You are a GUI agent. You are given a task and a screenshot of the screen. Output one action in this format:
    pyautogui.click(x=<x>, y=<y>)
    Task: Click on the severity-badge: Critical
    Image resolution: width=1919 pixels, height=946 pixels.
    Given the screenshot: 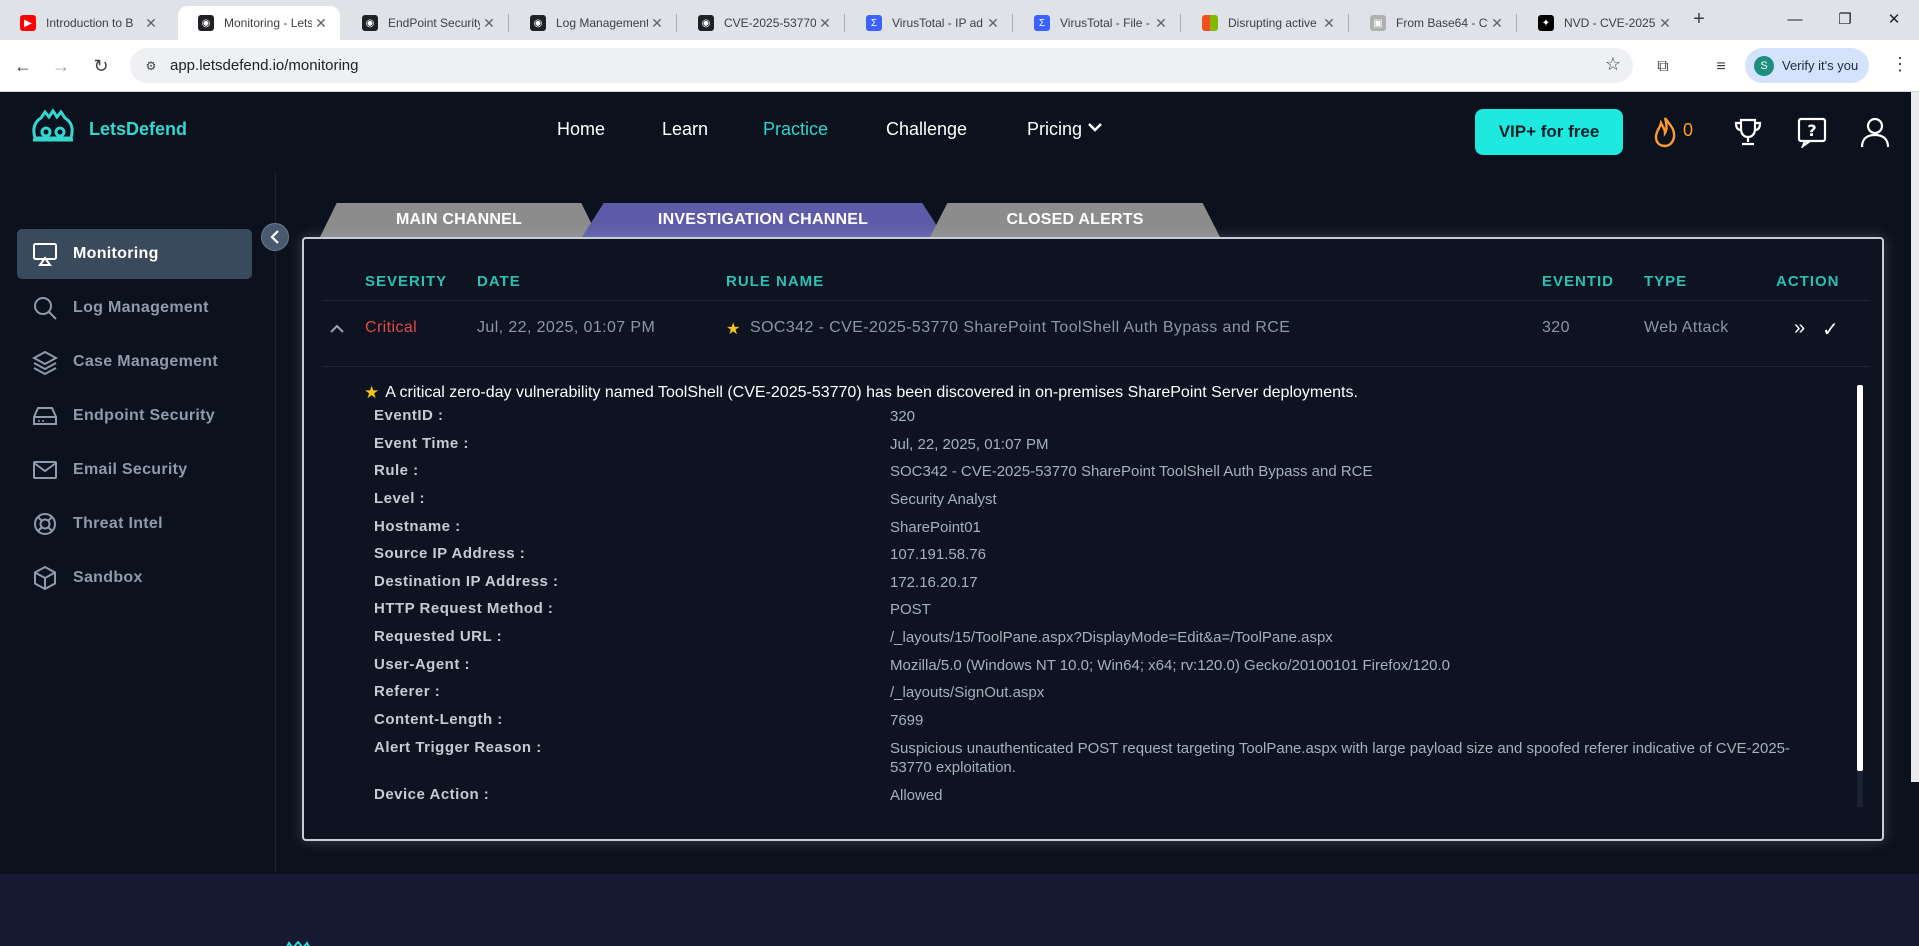 What is the action you would take?
    pyautogui.click(x=391, y=327)
    